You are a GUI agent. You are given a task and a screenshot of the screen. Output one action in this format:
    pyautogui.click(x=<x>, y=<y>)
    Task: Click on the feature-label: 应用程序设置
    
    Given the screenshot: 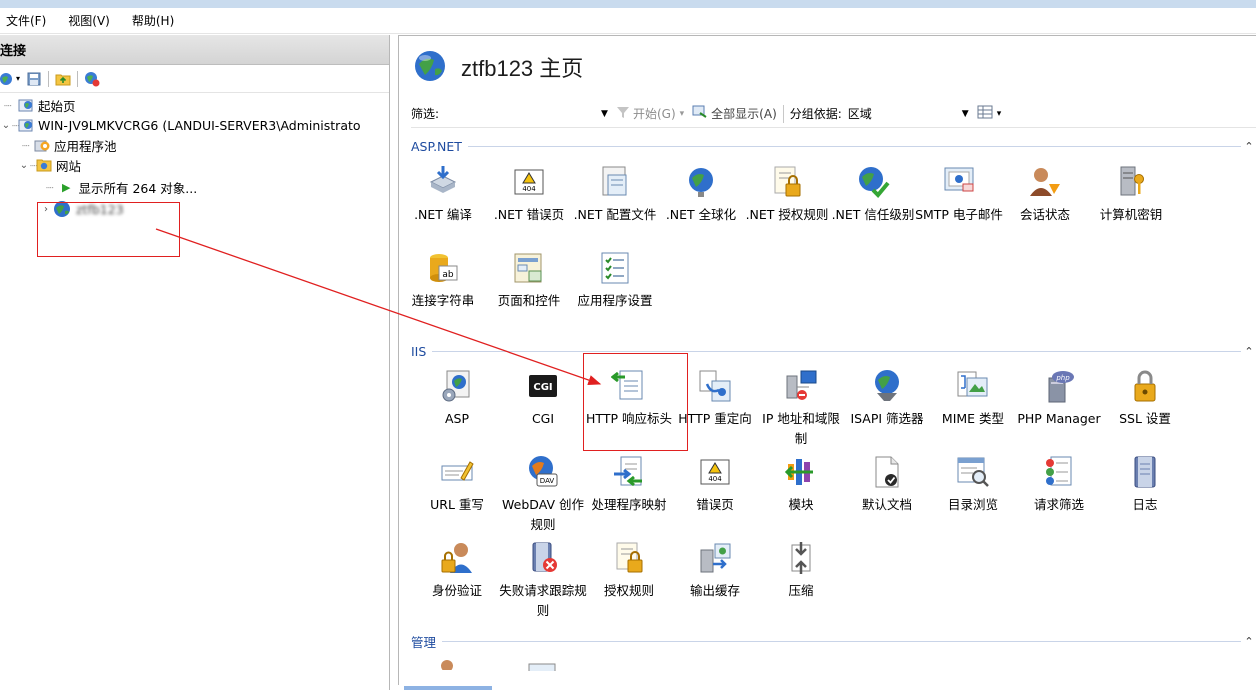 What is the action you would take?
    pyautogui.click(x=615, y=300)
    